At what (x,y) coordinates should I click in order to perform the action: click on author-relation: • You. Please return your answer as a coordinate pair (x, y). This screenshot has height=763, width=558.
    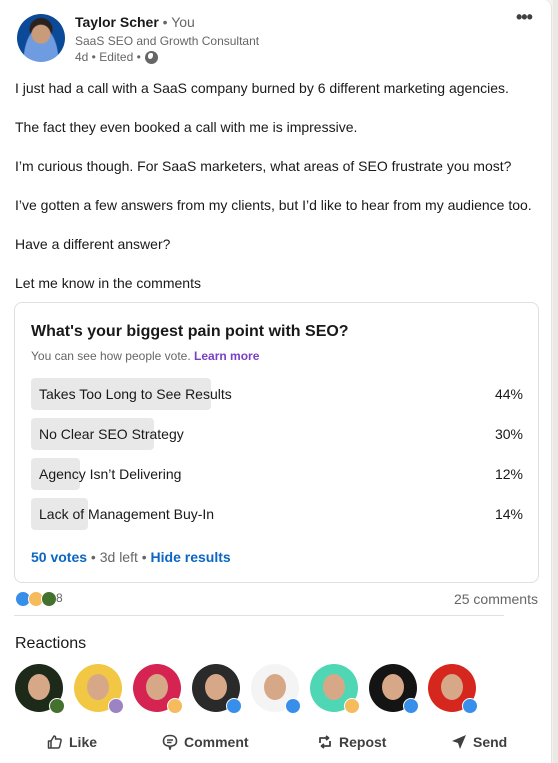
    Looking at the image, I should click on (176, 22).